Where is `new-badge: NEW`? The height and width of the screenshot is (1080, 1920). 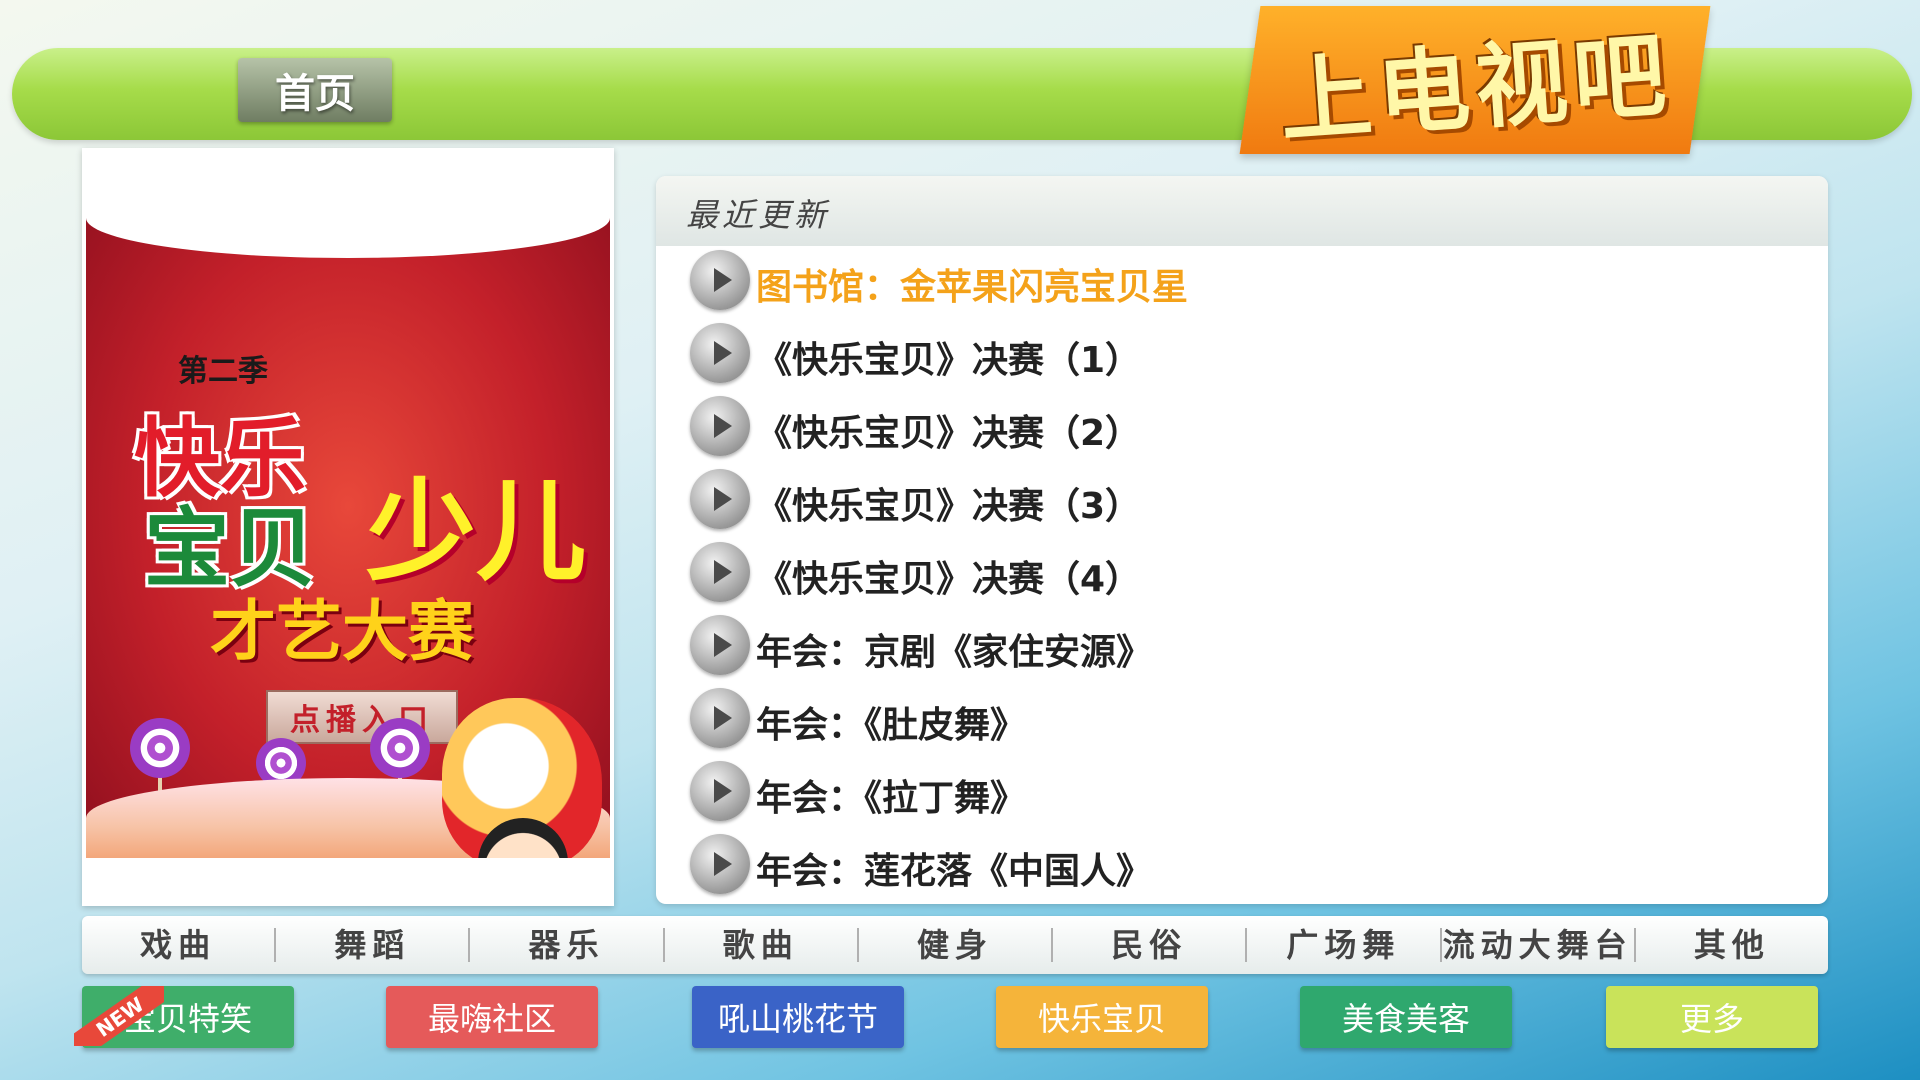
new-badge: NEW is located at coordinates (119, 1016).